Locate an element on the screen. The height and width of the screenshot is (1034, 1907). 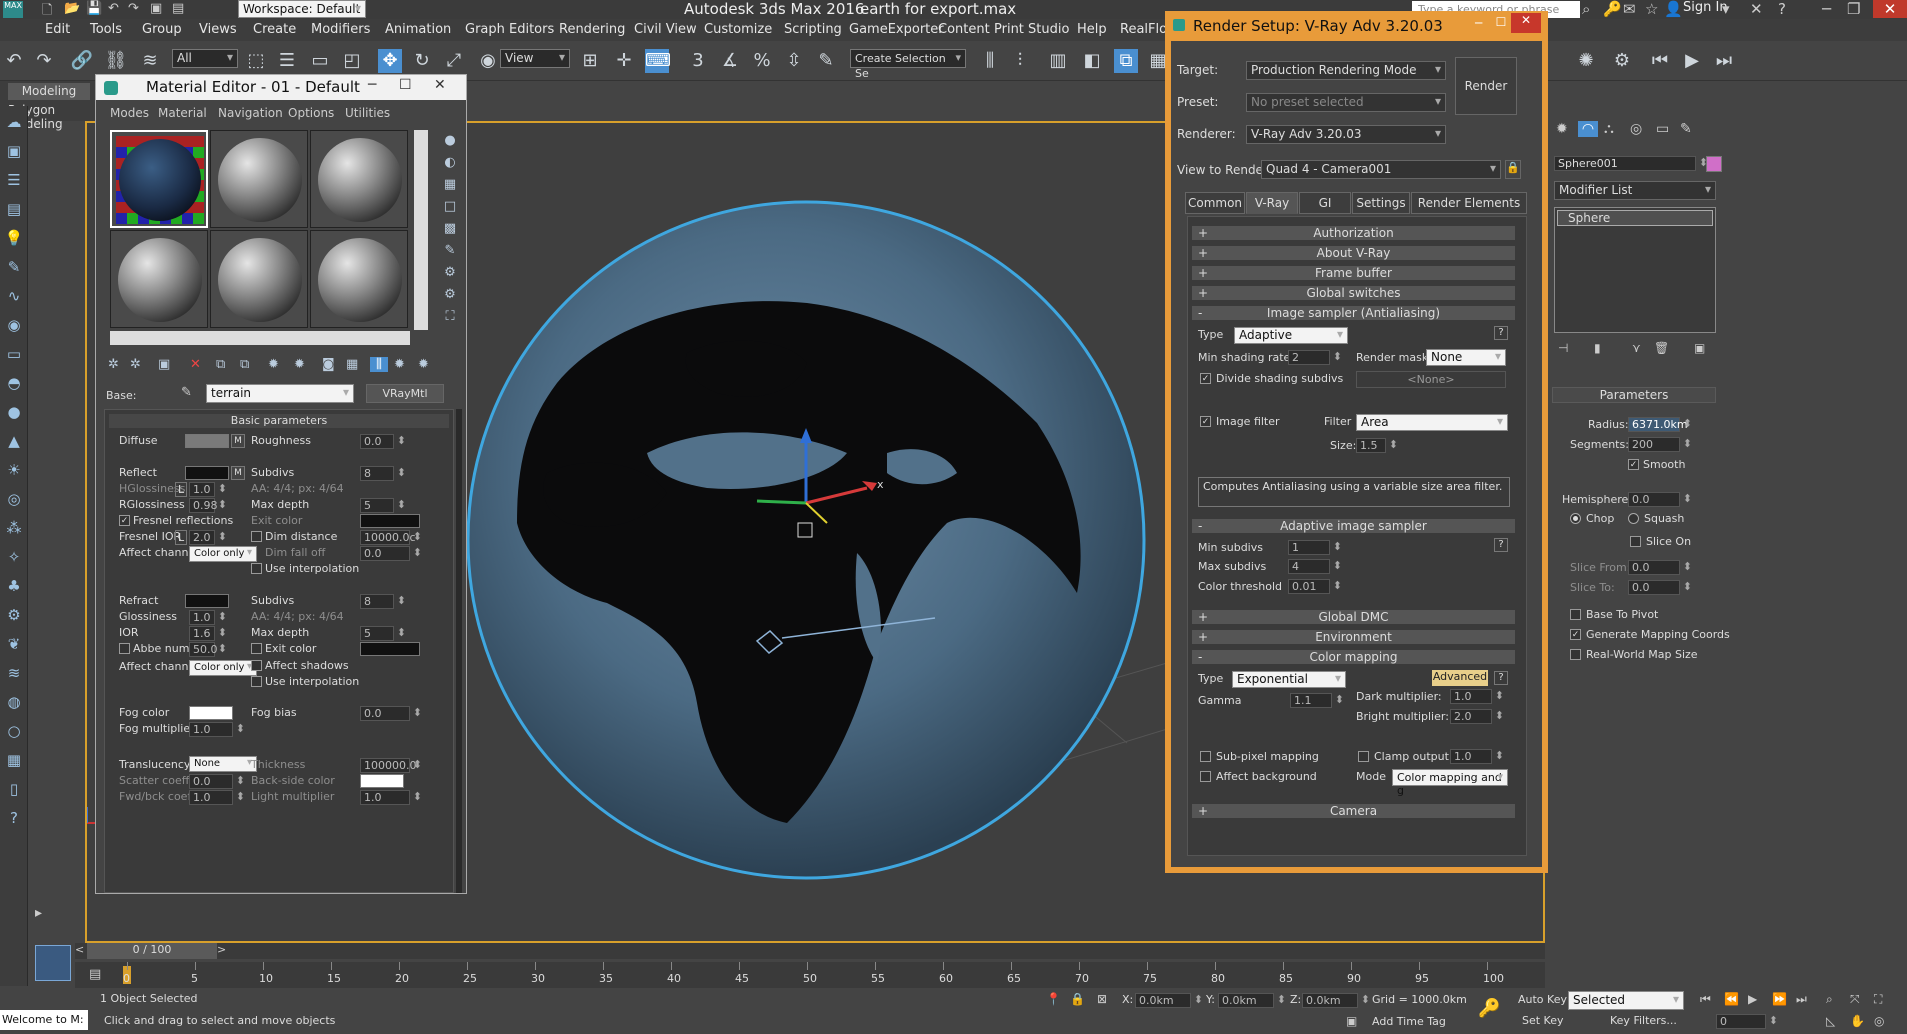
light-multiplier-field: 1.0 is located at coordinates (391, 797).